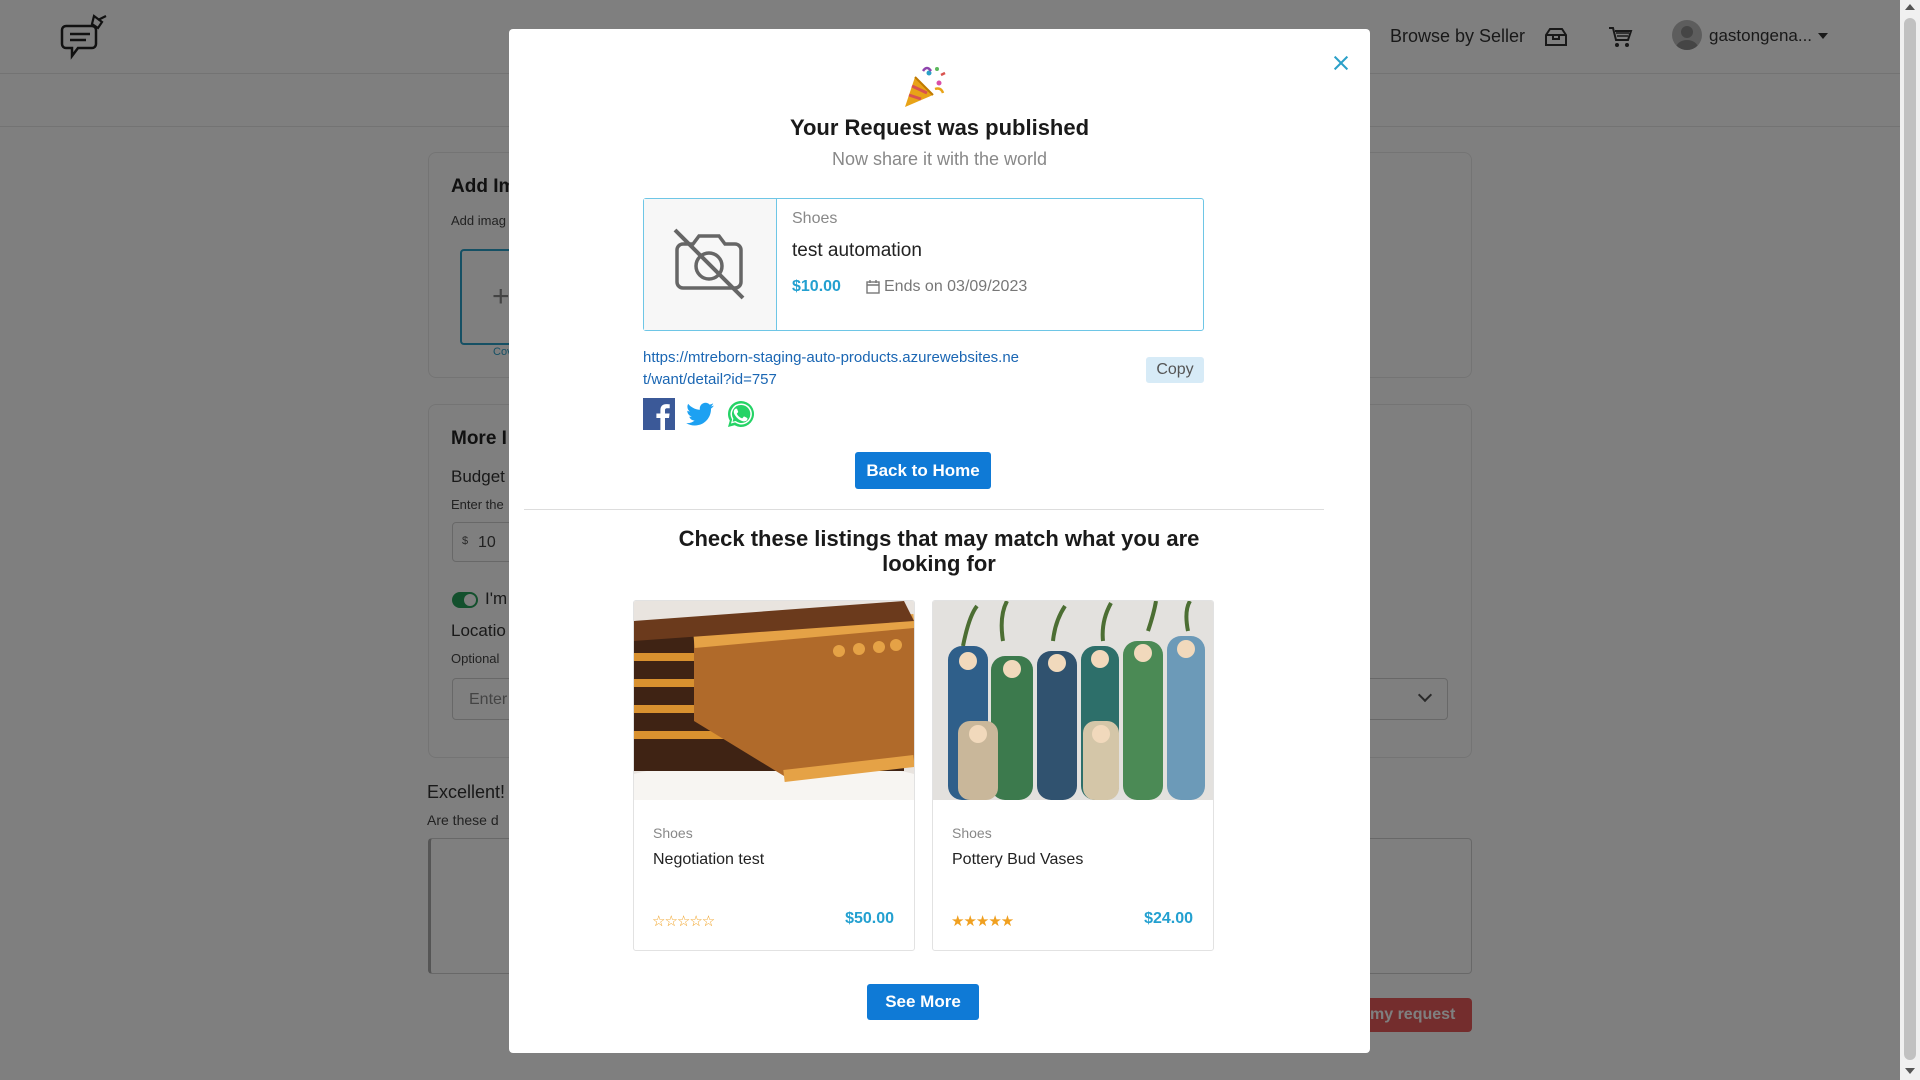 The image size is (1920, 1080). Describe the element at coordinates (815, 218) in the screenshot. I see `request-category: Shoes` at that location.